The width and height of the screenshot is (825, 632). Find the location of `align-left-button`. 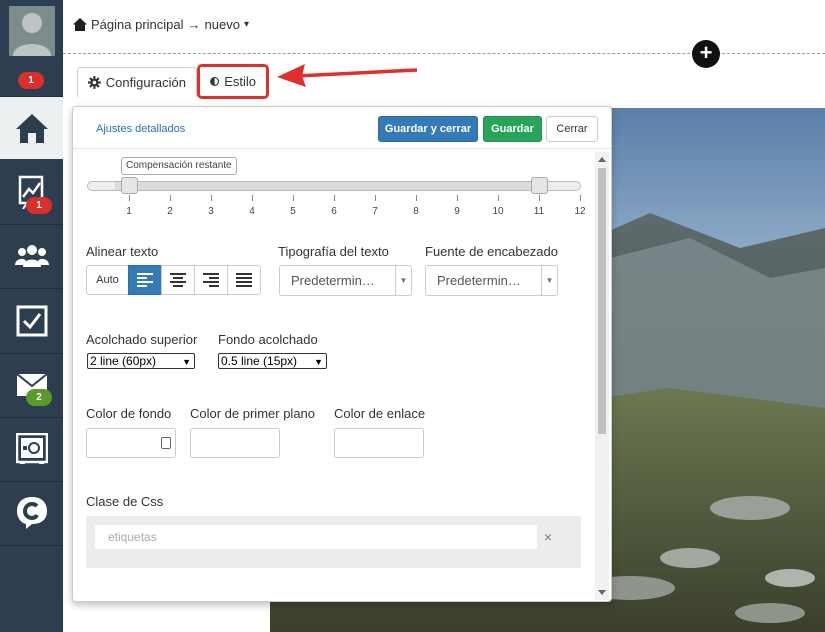

align-left-button is located at coordinates (145, 280).